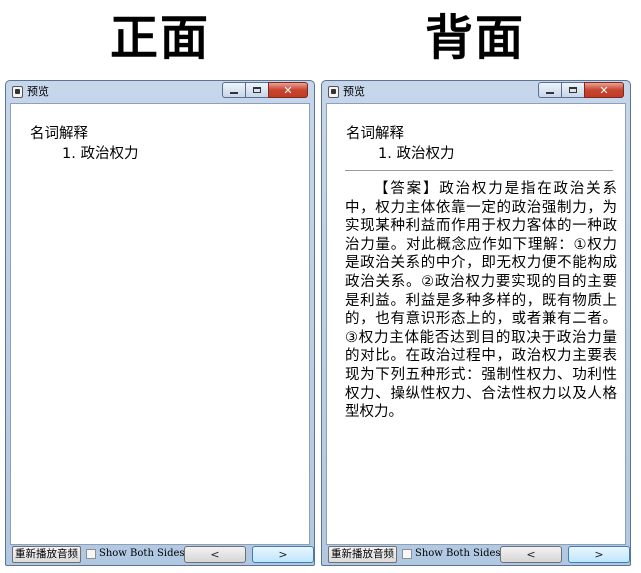 This screenshot has height=573, width=641. Describe the element at coordinates (474, 38) in the screenshot. I see `back-heading: 背面` at that location.